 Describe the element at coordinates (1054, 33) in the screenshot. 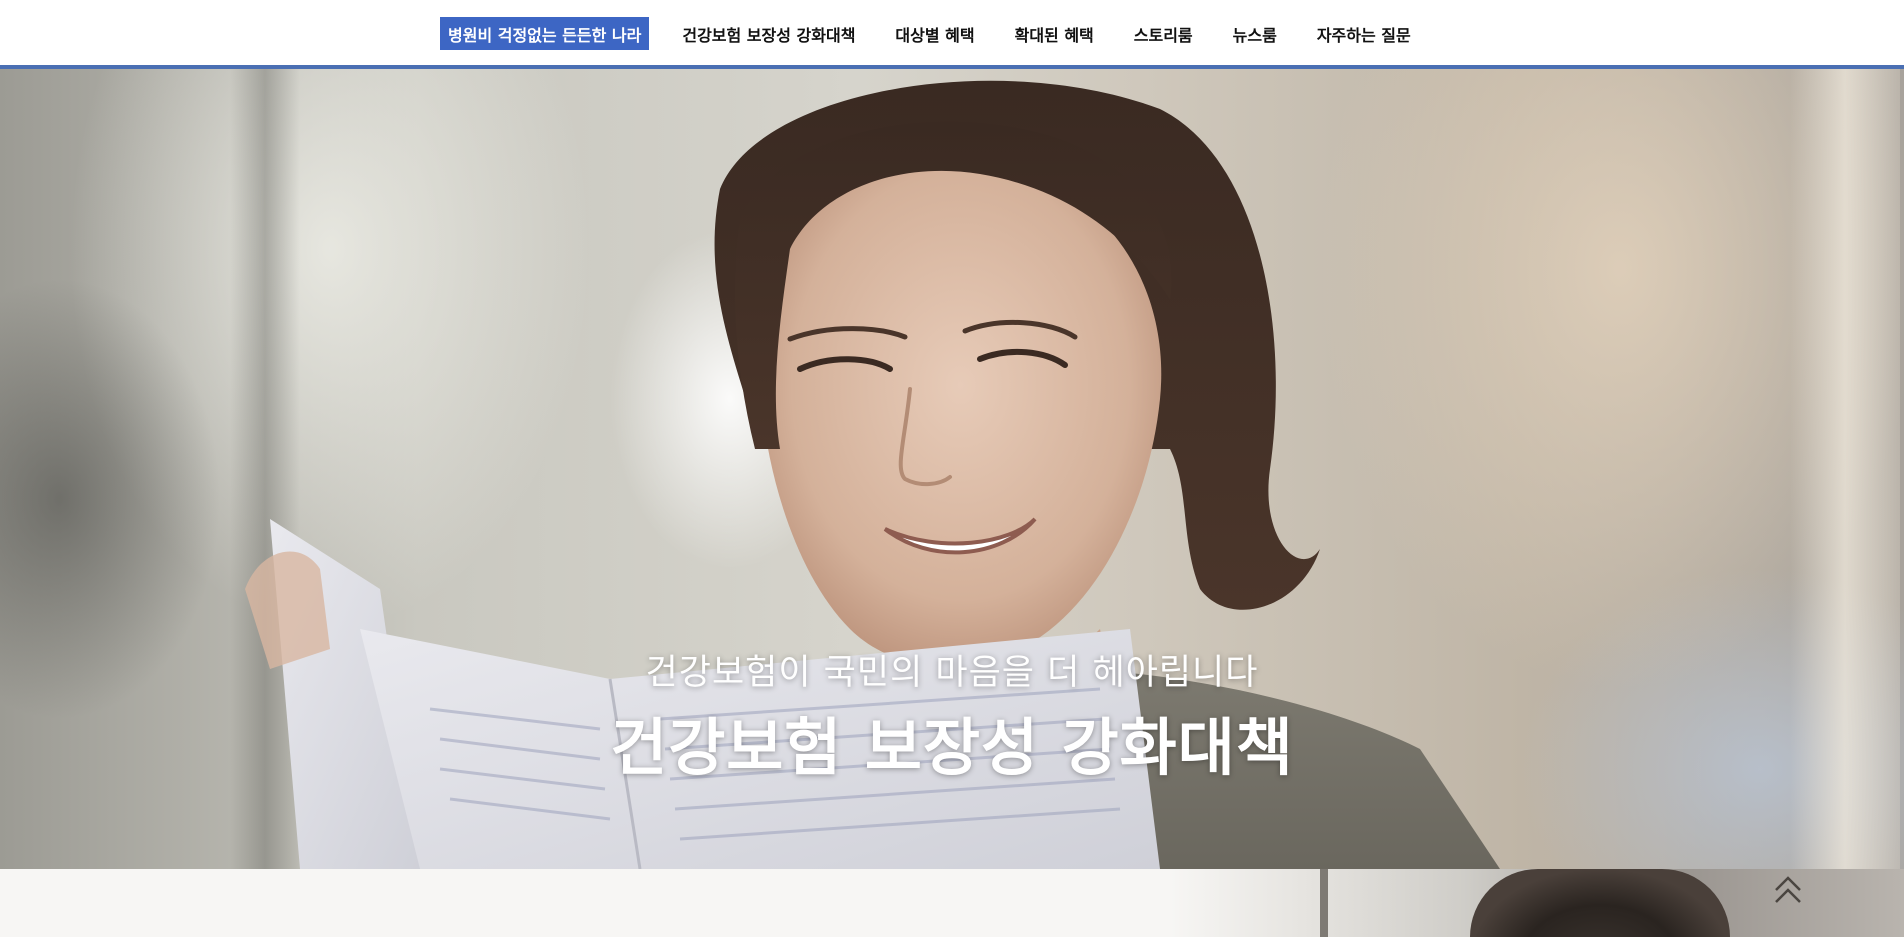

I see `nav-item-expanded-benefits: 확대된 혜택` at that location.